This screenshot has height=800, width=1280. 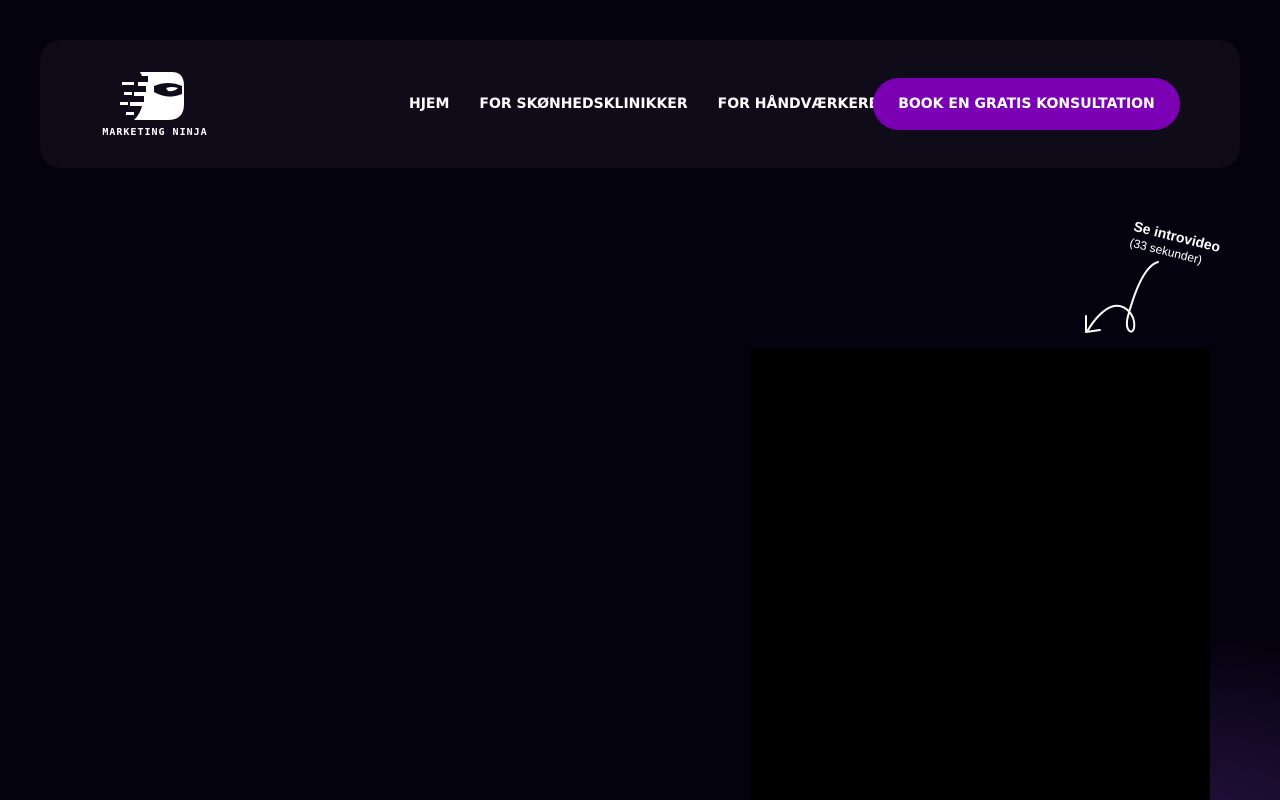 I want to click on book-consultation-button: BOOK EN GRATIS KONSULTATION, so click(x=1026, y=104).